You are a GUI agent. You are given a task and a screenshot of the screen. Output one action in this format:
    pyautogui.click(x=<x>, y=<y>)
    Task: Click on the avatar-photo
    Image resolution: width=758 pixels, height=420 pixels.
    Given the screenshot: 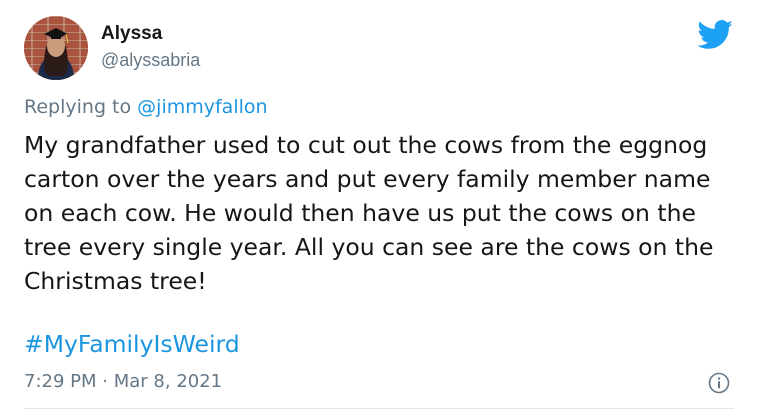 What is the action you would take?
    pyautogui.click(x=56, y=48)
    